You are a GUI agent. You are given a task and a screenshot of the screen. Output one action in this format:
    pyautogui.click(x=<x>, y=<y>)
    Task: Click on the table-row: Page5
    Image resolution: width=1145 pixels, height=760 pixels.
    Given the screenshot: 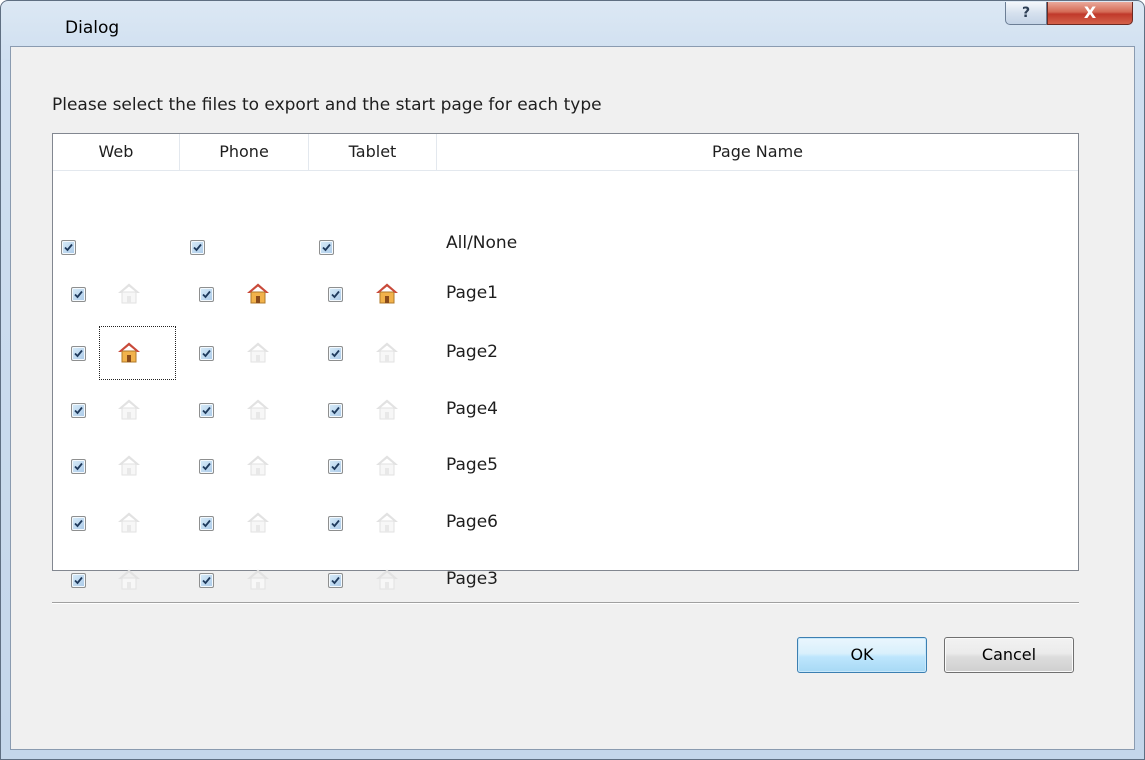 What is the action you would take?
    pyautogui.click(x=565, y=468)
    